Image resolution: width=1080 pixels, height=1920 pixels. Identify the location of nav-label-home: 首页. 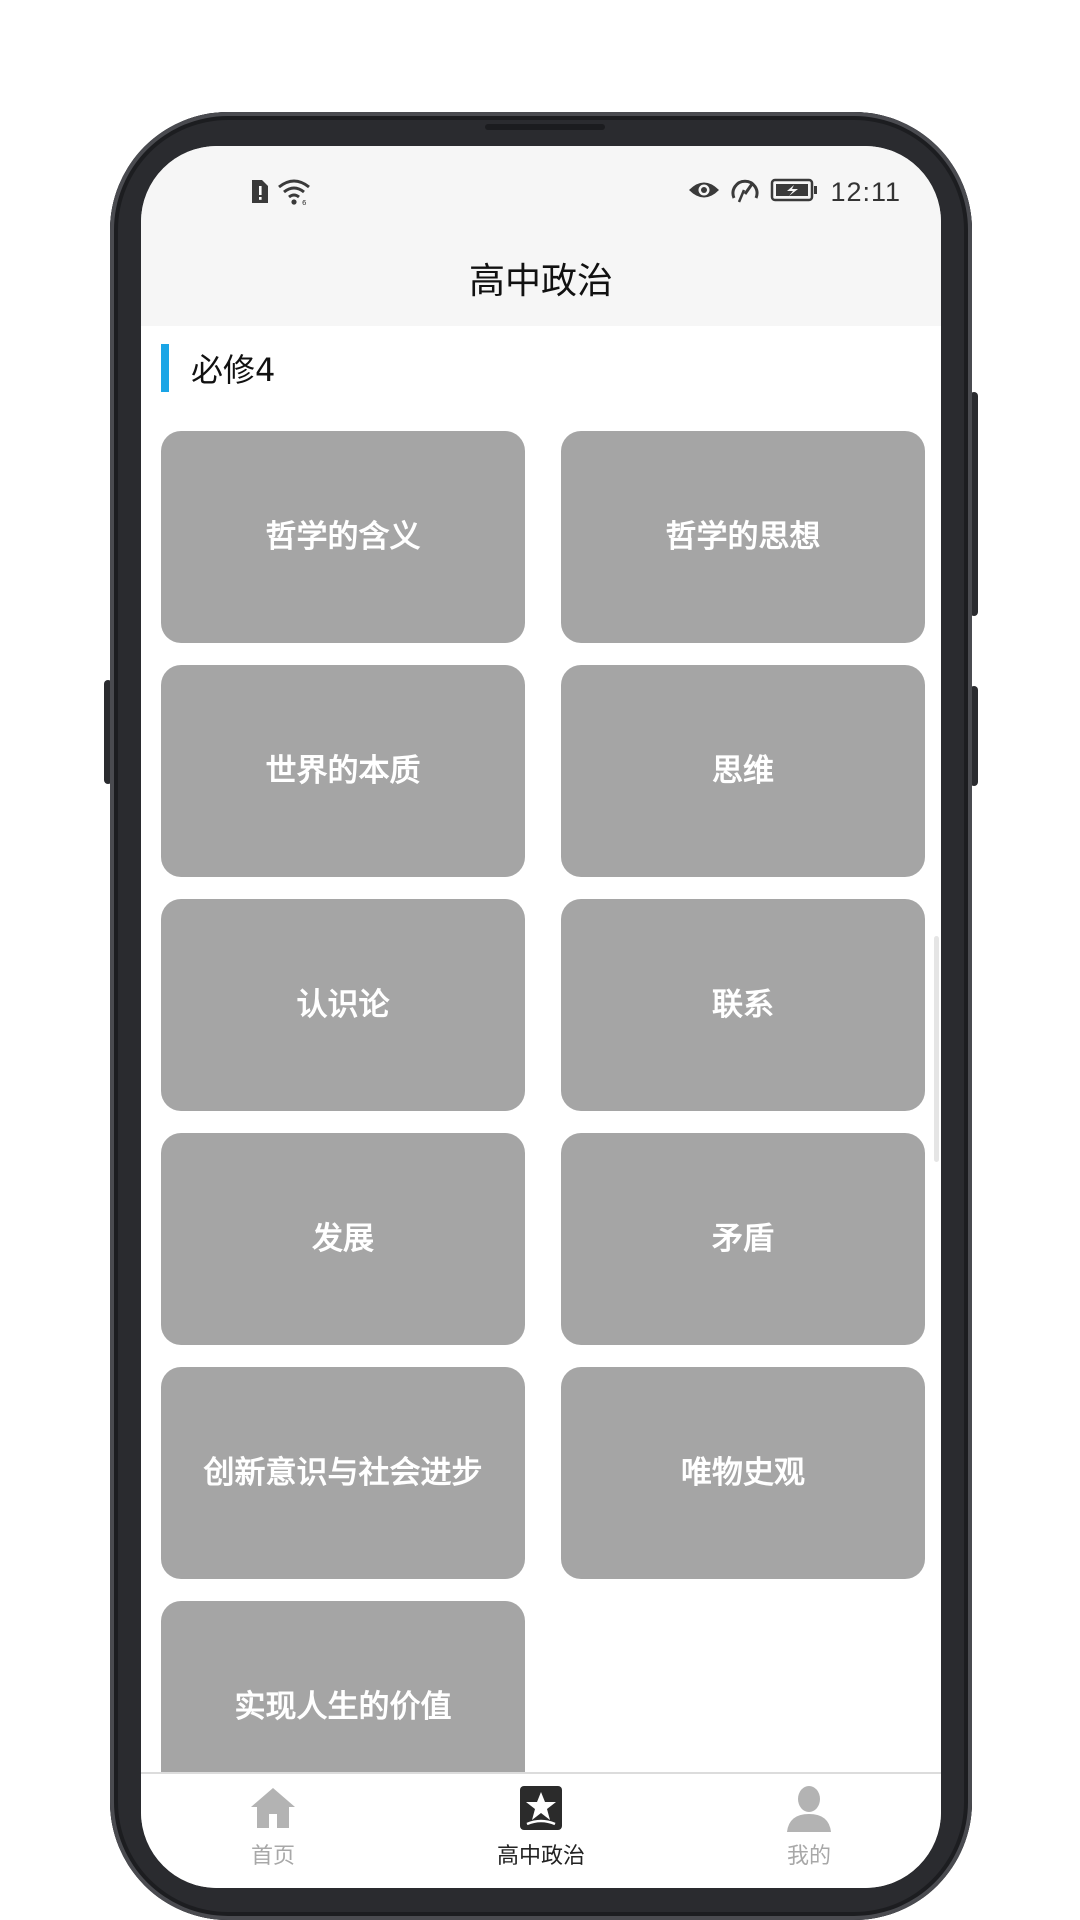
(272, 1856).